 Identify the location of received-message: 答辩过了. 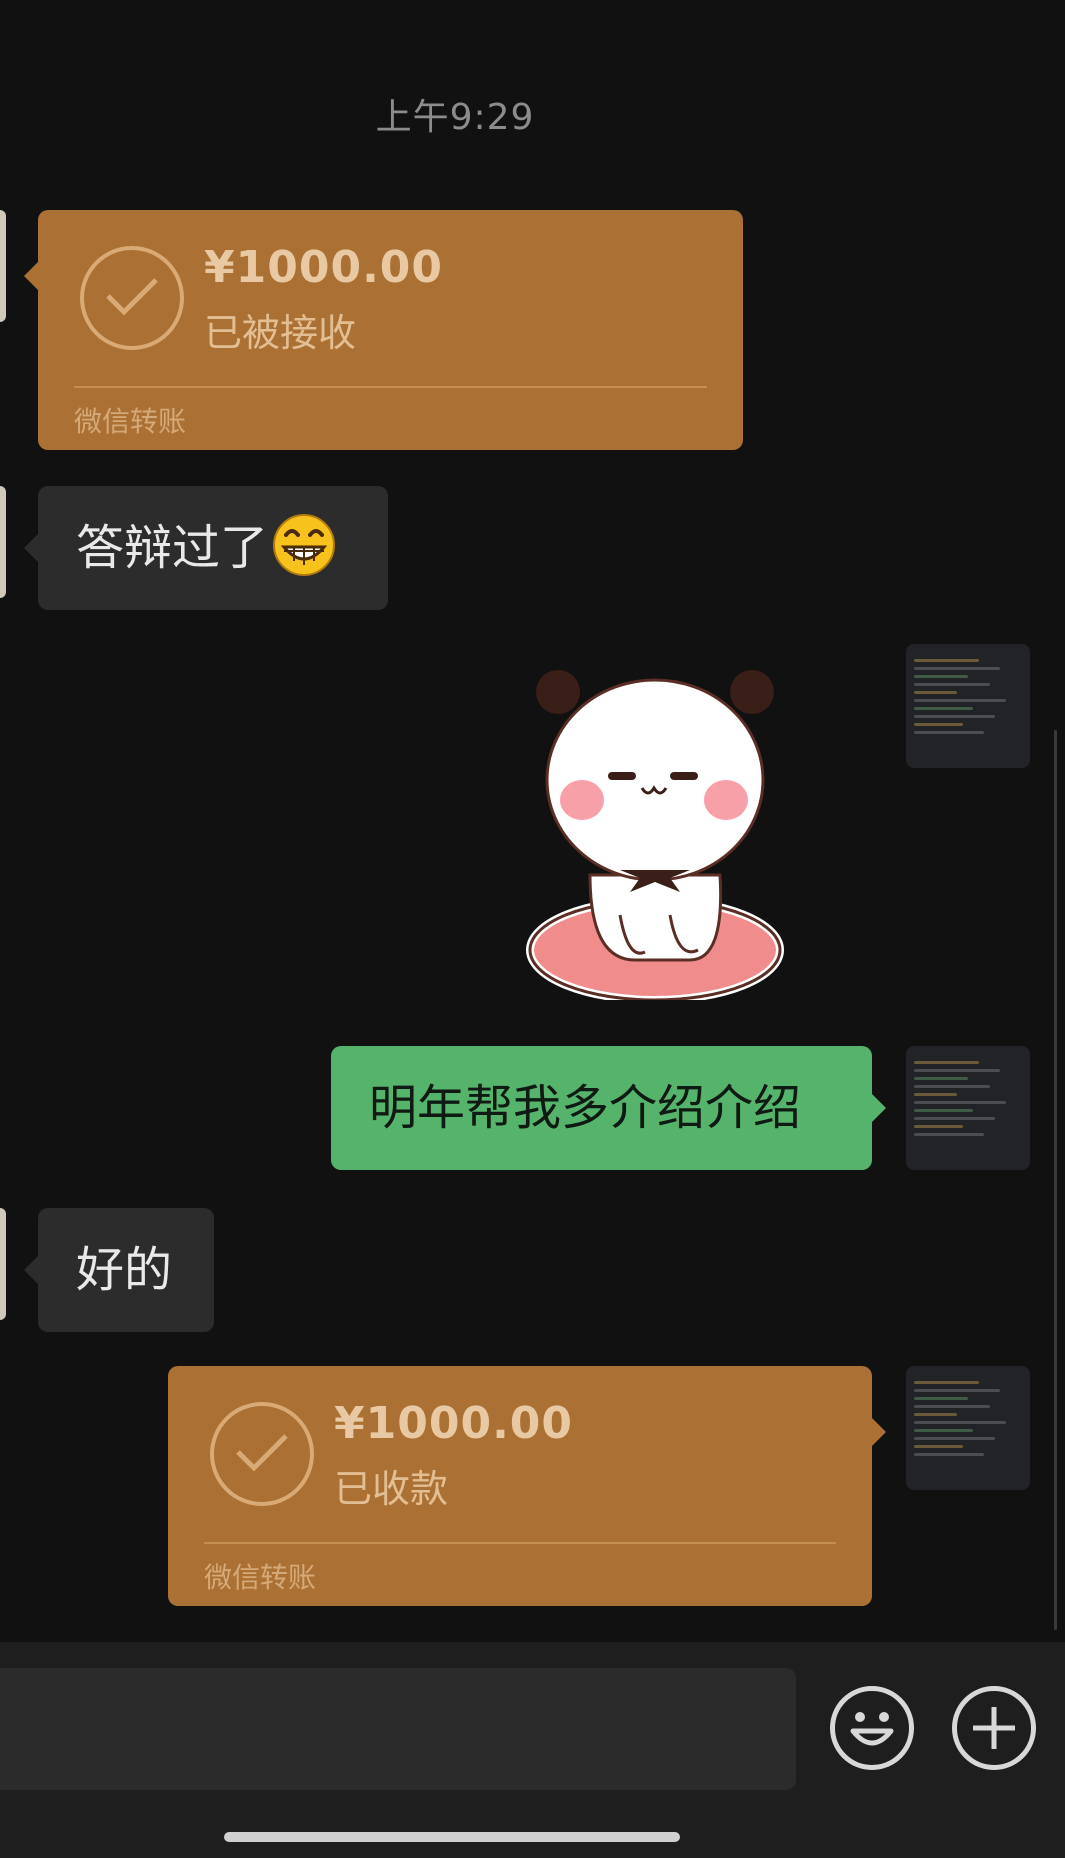
(206, 548).